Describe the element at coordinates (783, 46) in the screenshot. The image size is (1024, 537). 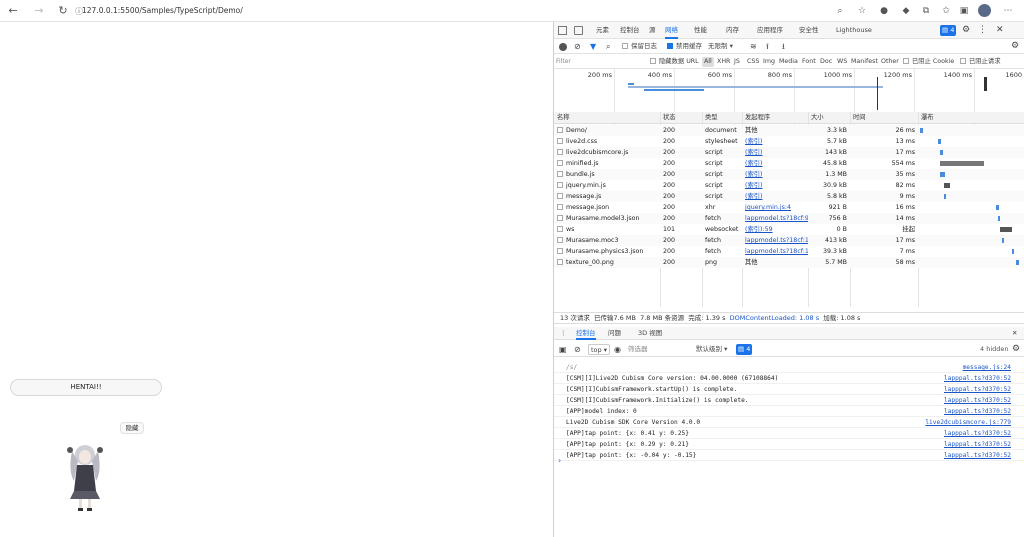
I see `download-icon: ⭳` at that location.